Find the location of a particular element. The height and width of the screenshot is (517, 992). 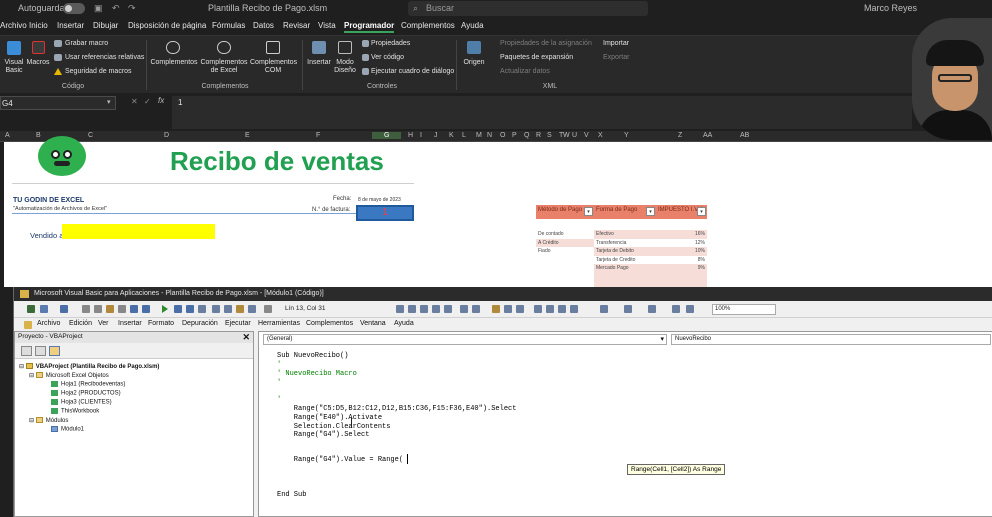

payment-method-item: A Crédito is located at coordinates (565, 242).